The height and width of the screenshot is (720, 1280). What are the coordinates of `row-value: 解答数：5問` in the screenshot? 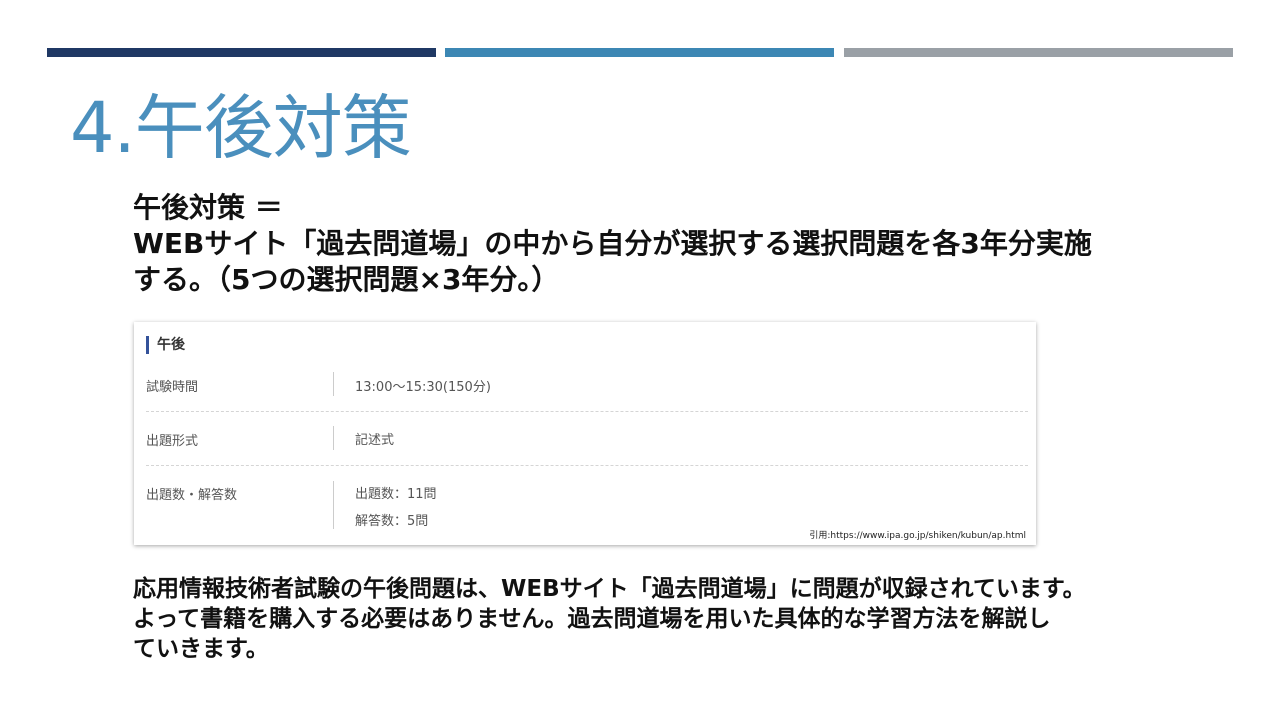 It's located at (392, 521).